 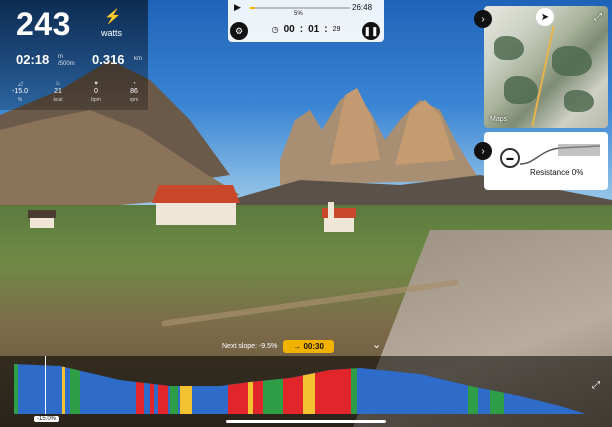 I want to click on position-cursor, so click(x=45, y=385).